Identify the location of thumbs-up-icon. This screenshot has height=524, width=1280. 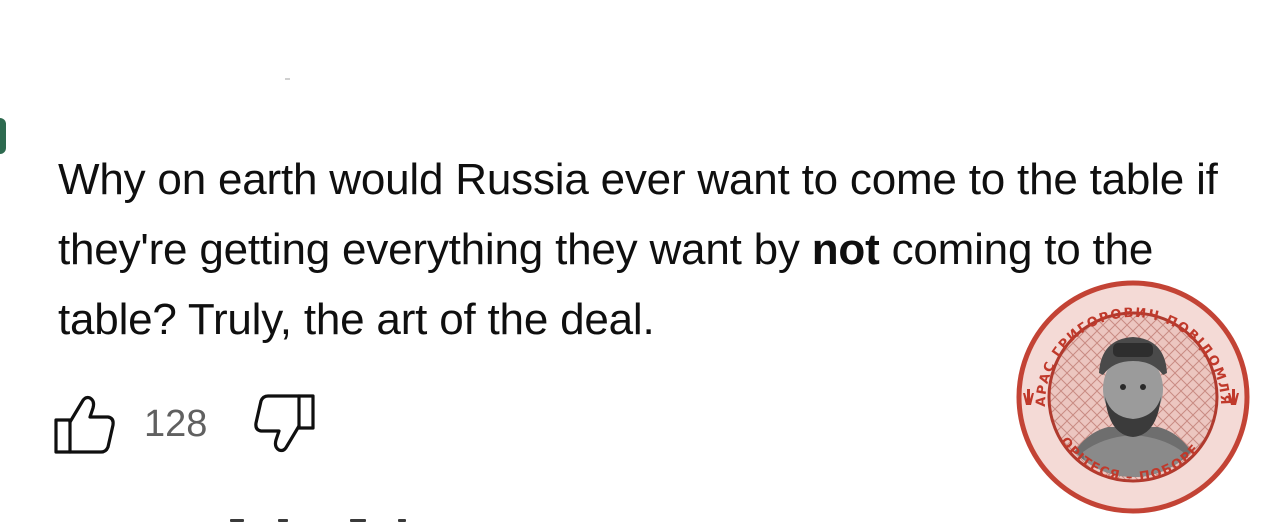
(84, 424).